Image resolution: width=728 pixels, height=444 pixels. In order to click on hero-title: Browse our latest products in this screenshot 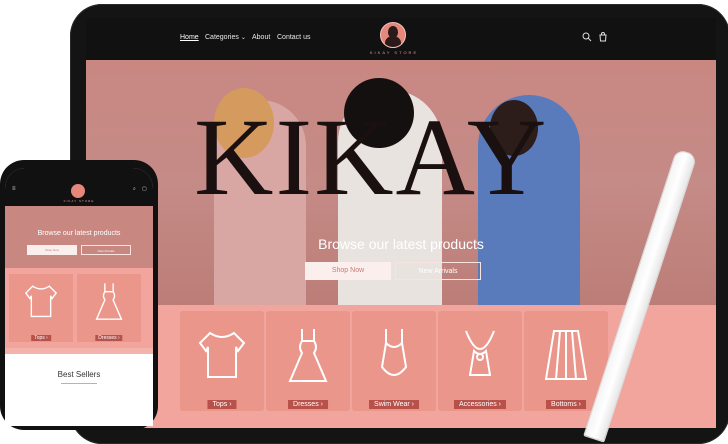, I will do `click(401, 244)`.